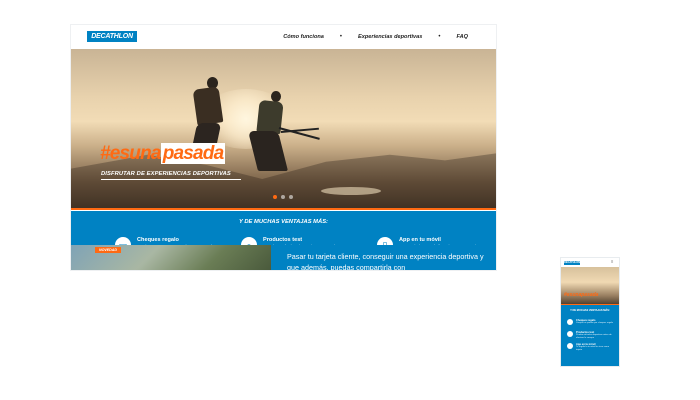 Image resolution: width=700 pixels, height=400 pixels. I want to click on mobile-benefits-title: Y DE MUCHAS VENTAJAS MÁS:, so click(590, 310).